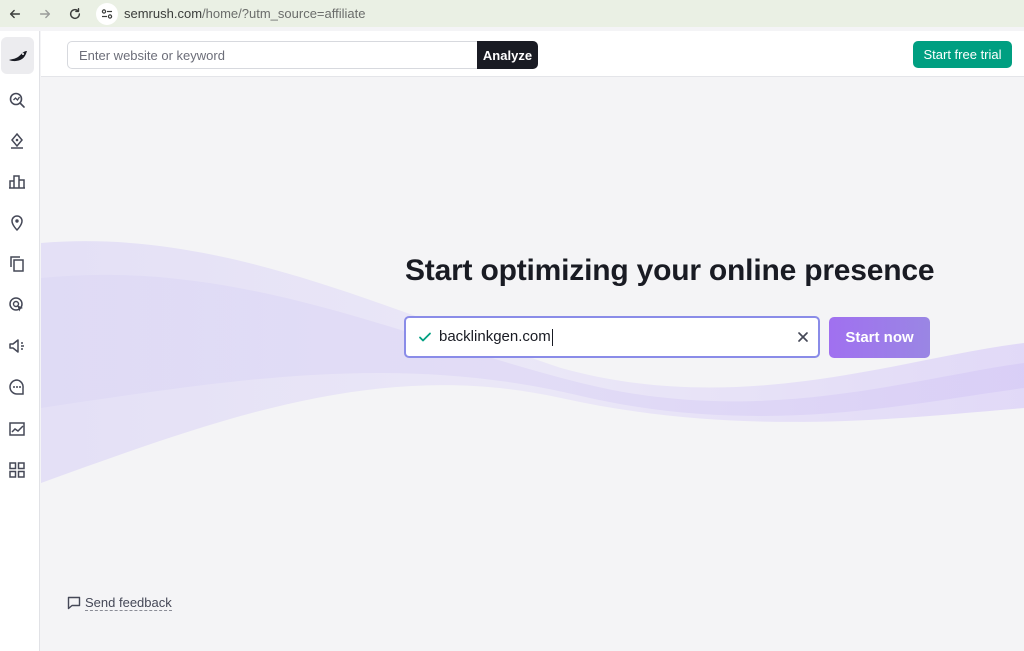 This screenshot has width=1024, height=651. I want to click on arrow-left-icon, so click(15, 13).